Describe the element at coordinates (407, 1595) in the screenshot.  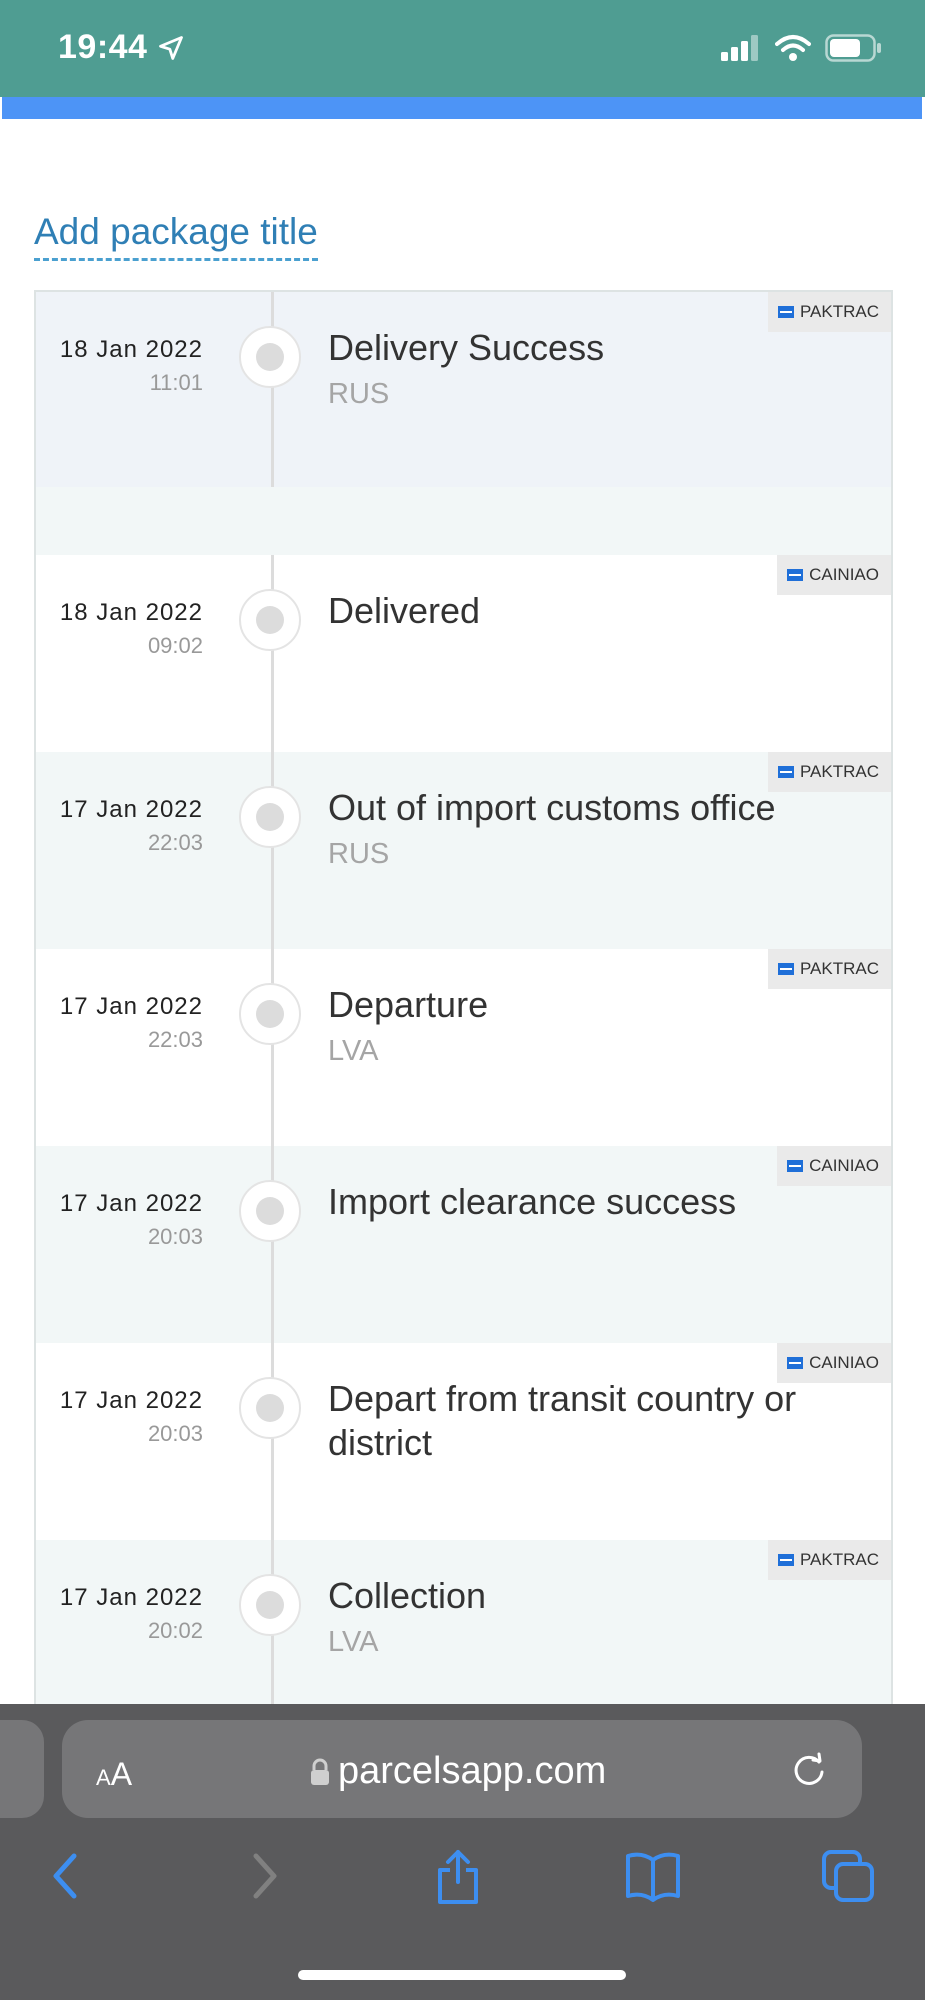
I see `event-title: Collection` at that location.